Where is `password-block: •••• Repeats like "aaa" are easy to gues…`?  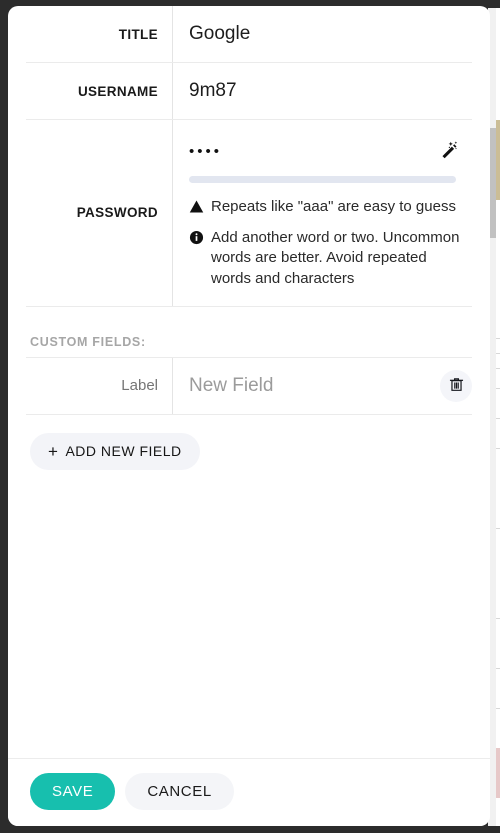 password-block: •••• Repeats like "aaa" are easy to gues… is located at coordinates (322, 213).